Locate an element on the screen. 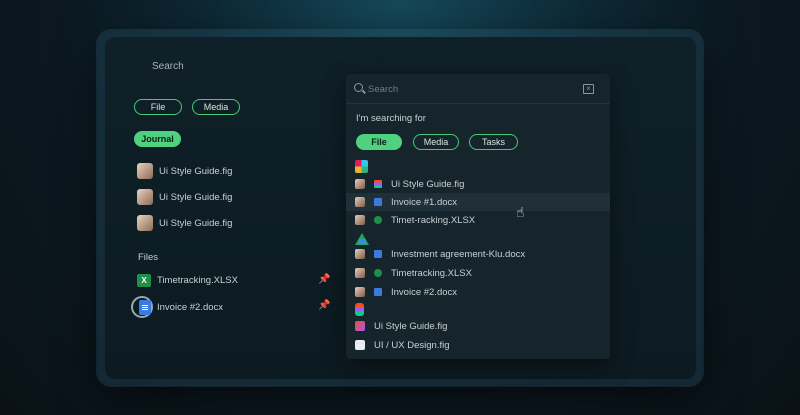 The height and width of the screenshot is (415, 800). result-label: Timet-racking.XLSX is located at coordinates (433, 220).